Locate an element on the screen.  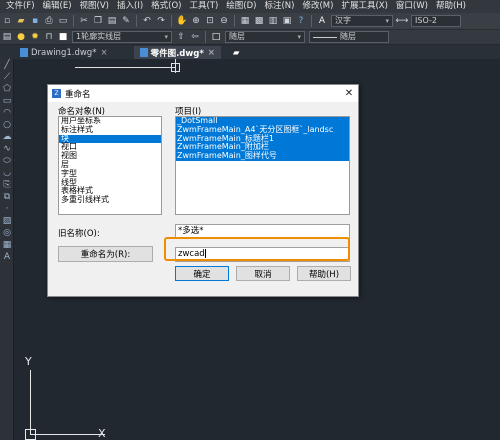
help-button: 帮助(H) is located at coordinates (324, 273).